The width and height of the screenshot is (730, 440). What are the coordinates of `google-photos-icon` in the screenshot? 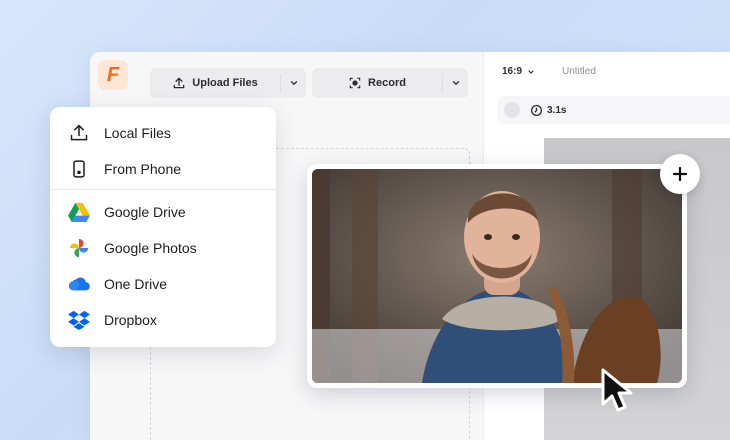 It's located at (79, 248).